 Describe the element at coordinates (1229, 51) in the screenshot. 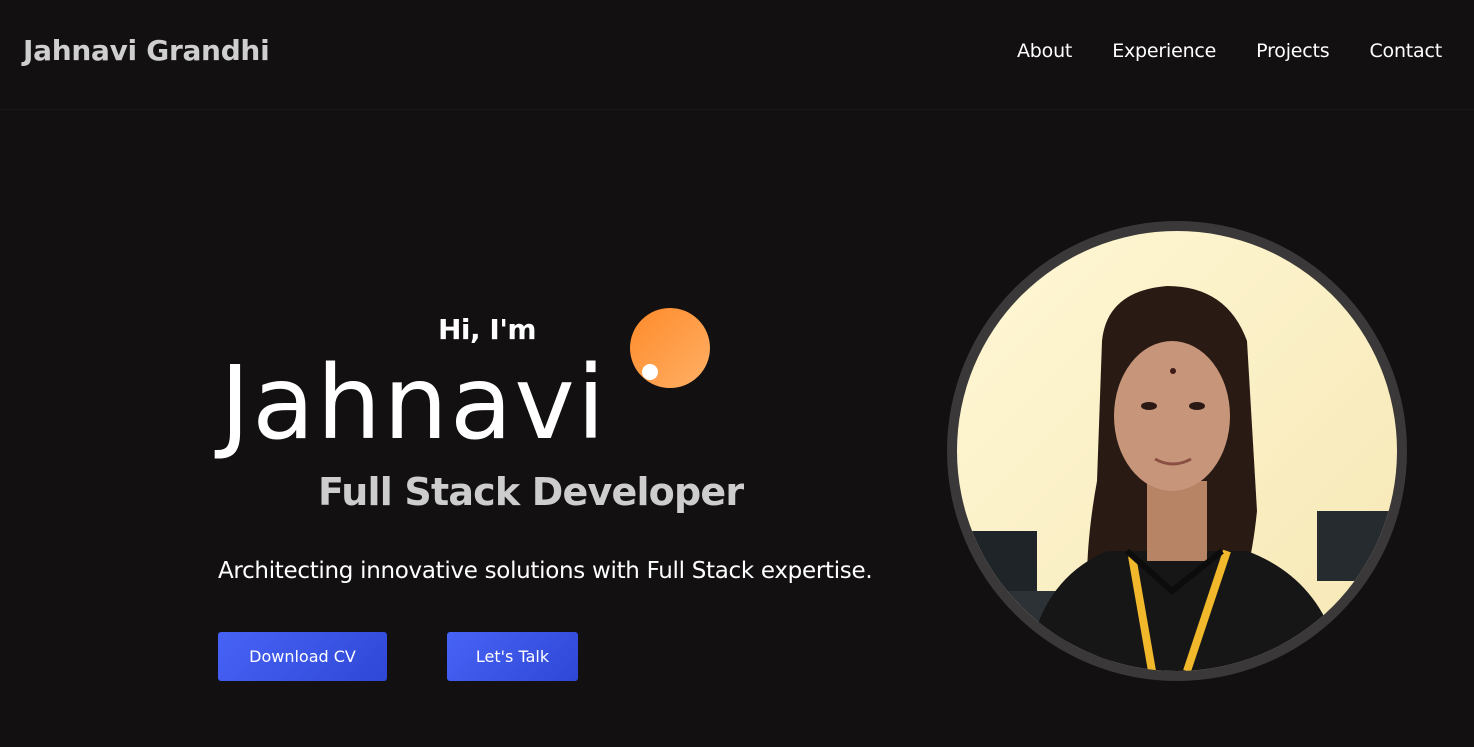

I see `main-nav: About Experience Projects Contact` at that location.